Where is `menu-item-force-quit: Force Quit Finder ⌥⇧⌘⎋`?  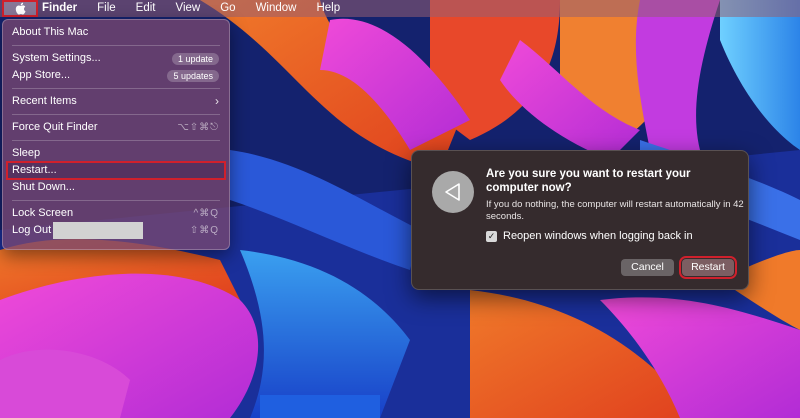 menu-item-force-quit: Force Quit Finder ⌥⇧⌘⎋ is located at coordinates (116, 127).